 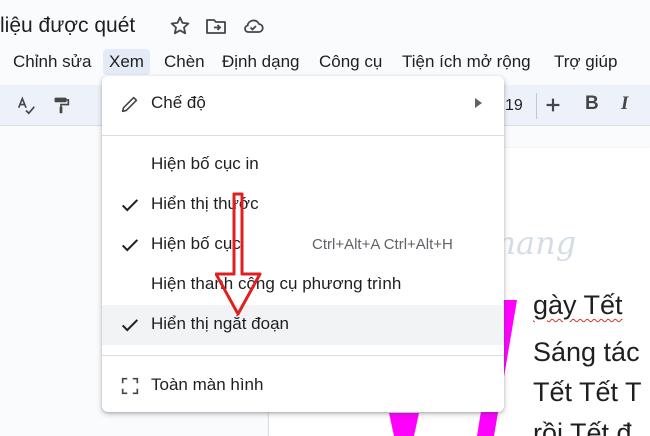 I want to click on equation-toolbar-label: Hiện thanh công cụ phương trình, so click(x=276, y=283).